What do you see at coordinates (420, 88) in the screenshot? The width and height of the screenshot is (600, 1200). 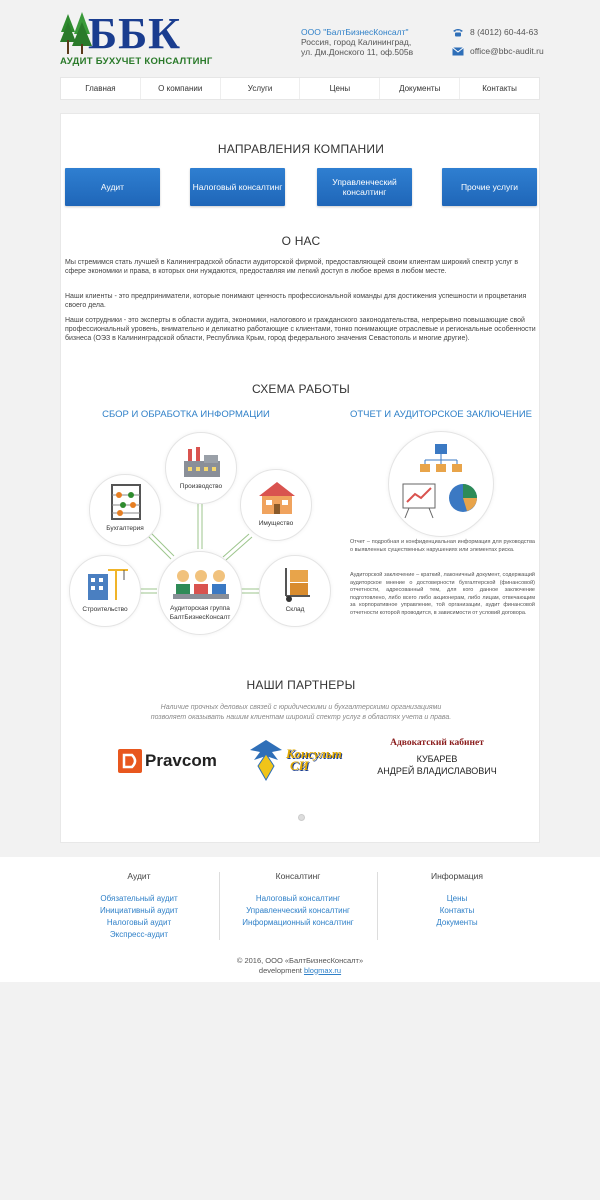 I see `nav-documents: Документы` at bounding box center [420, 88].